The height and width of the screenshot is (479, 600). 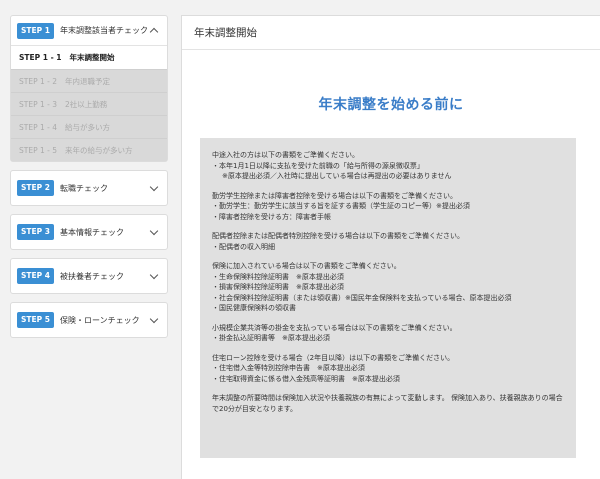 What do you see at coordinates (91, 232) in the screenshot?
I see `step-title: 基本情報チェック` at bounding box center [91, 232].